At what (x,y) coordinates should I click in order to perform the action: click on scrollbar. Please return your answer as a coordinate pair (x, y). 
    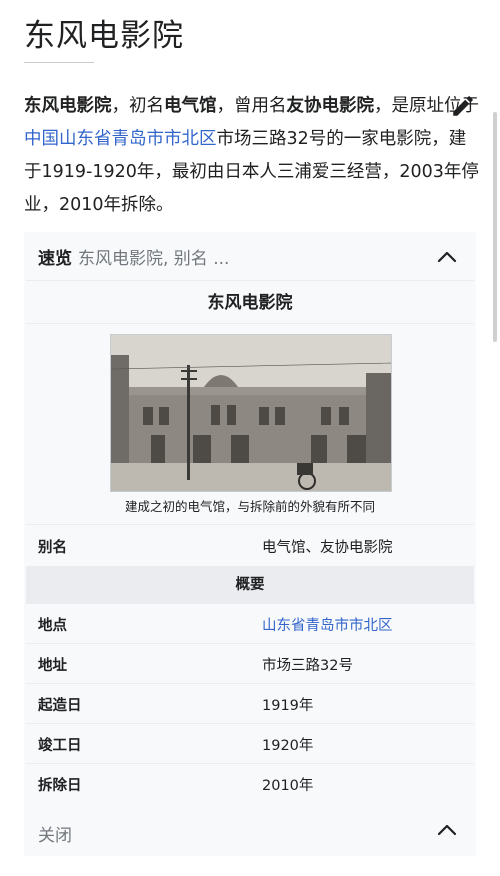
    Looking at the image, I should click on (495, 227).